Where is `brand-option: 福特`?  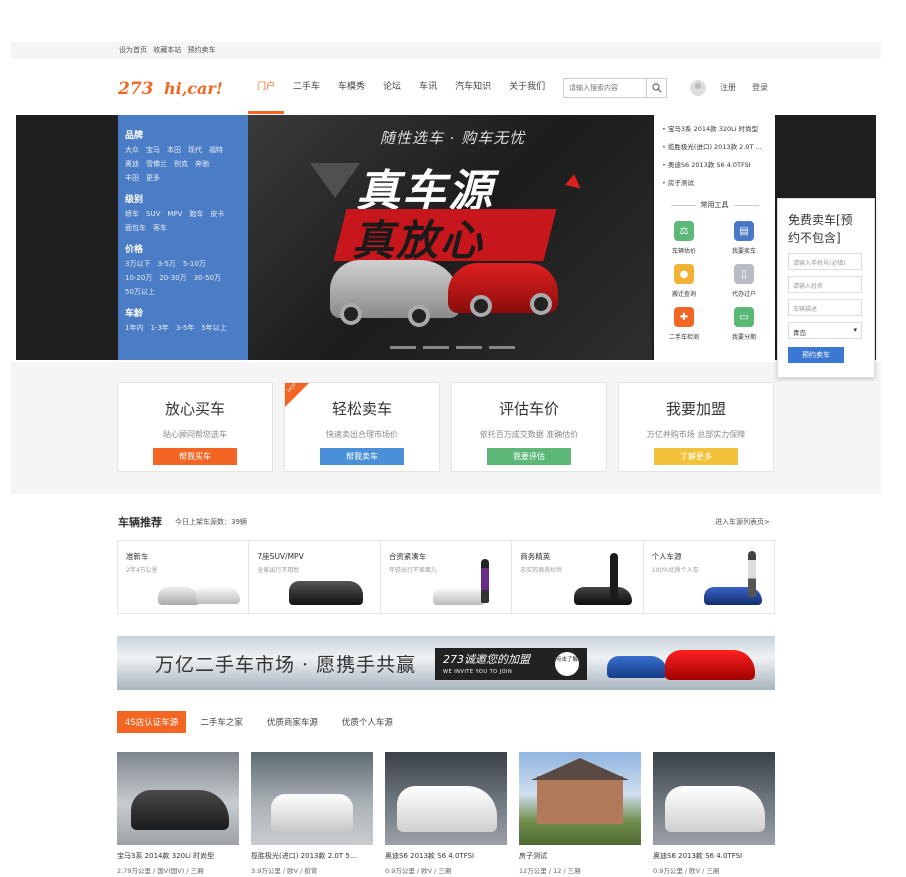
brand-option: 福特 is located at coordinates (216, 150).